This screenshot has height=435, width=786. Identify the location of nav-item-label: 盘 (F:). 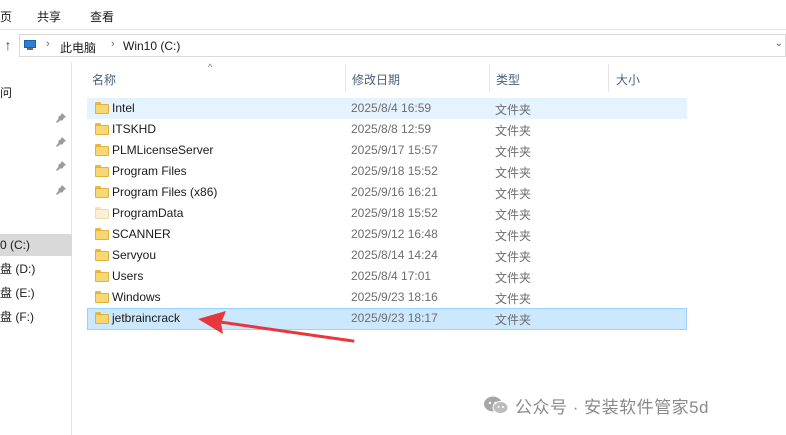
(17, 317).